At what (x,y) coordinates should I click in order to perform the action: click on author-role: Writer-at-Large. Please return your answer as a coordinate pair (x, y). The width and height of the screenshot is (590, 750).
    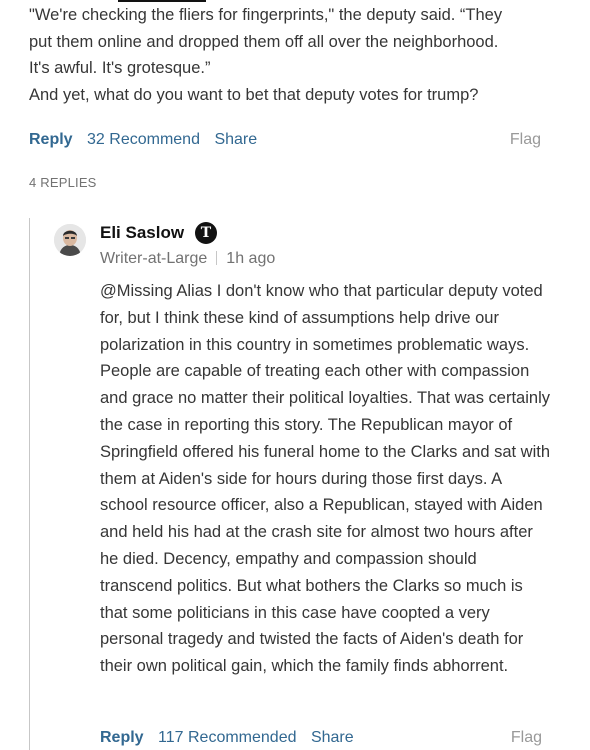
    Looking at the image, I should click on (154, 258).